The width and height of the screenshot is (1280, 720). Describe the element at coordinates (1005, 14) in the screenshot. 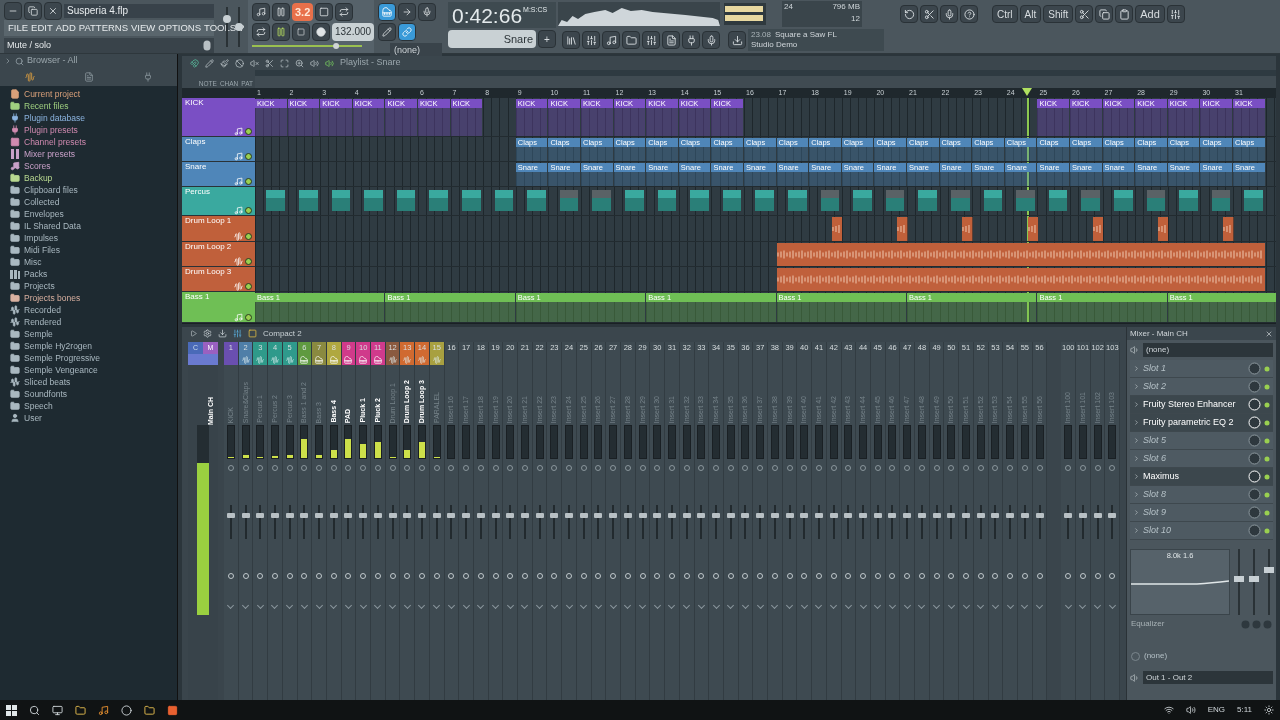

I see `modifier-key-button: Ctrl` at that location.